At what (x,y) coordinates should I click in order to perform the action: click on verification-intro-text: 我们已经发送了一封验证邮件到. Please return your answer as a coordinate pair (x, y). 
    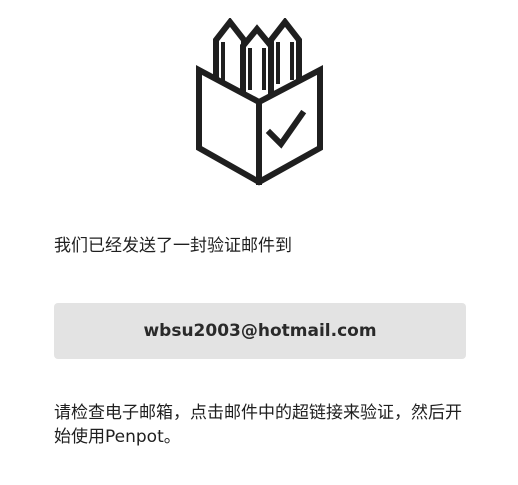
    Looking at the image, I should click on (173, 246).